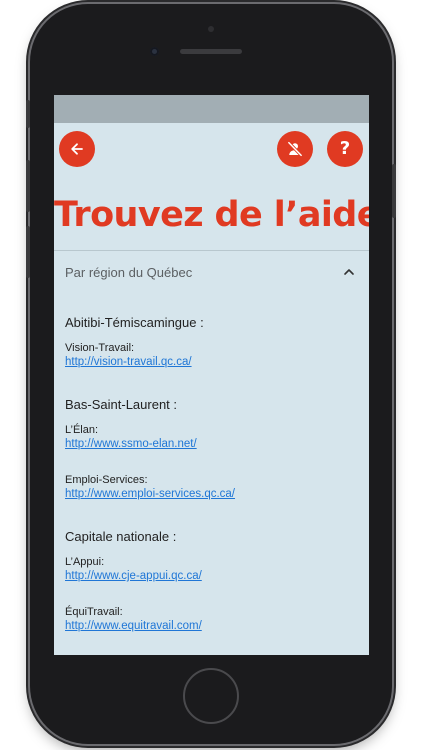 This screenshot has height=750, width=422. I want to click on resource-name: Emploi-Services:, so click(106, 480).